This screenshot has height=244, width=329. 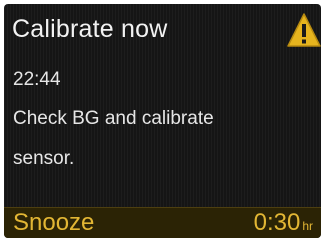 I want to click on alert-time: 22:44, so click(x=37, y=79).